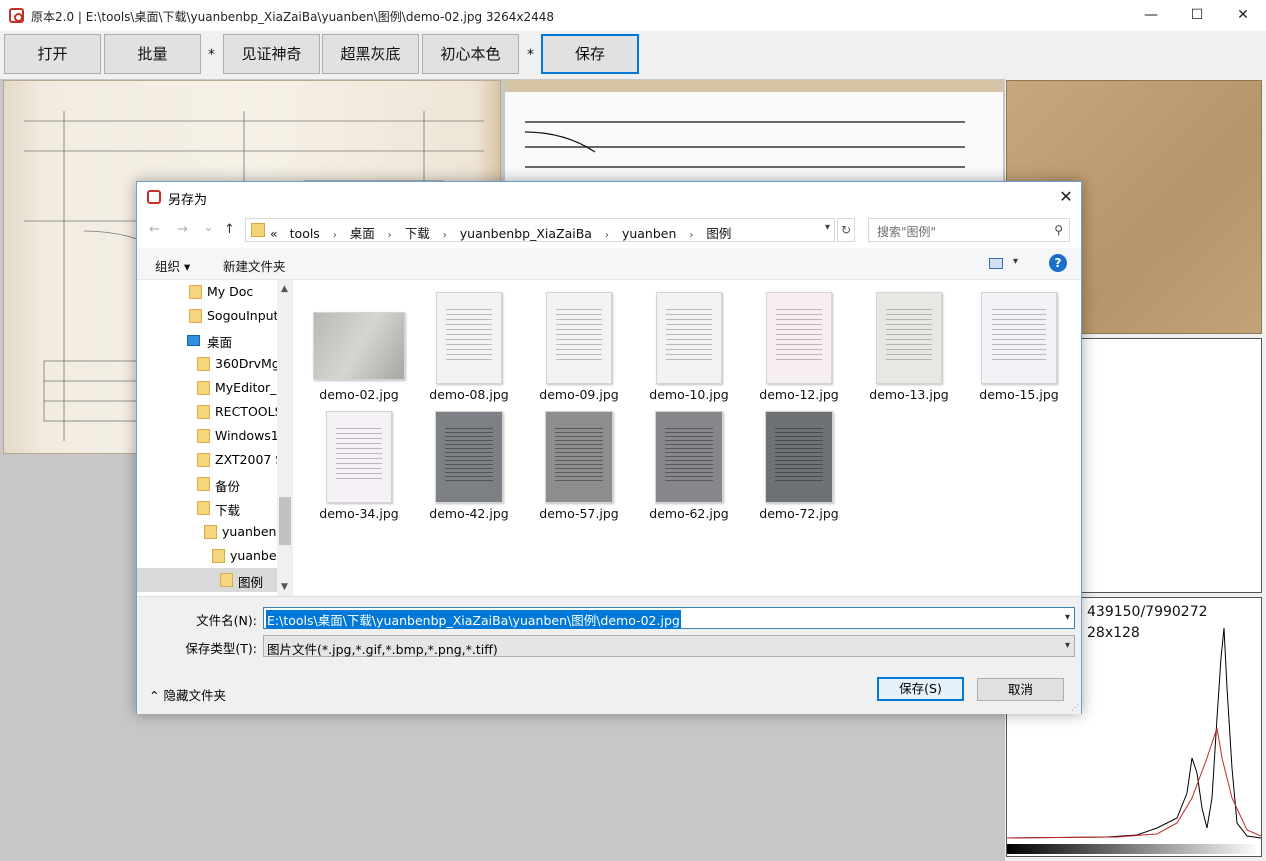 The width and height of the screenshot is (1266, 861). What do you see at coordinates (799, 343) in the screenshot?
I see `file-item-demo-12: demo-12.jpg` at bounding box center [799, 343].